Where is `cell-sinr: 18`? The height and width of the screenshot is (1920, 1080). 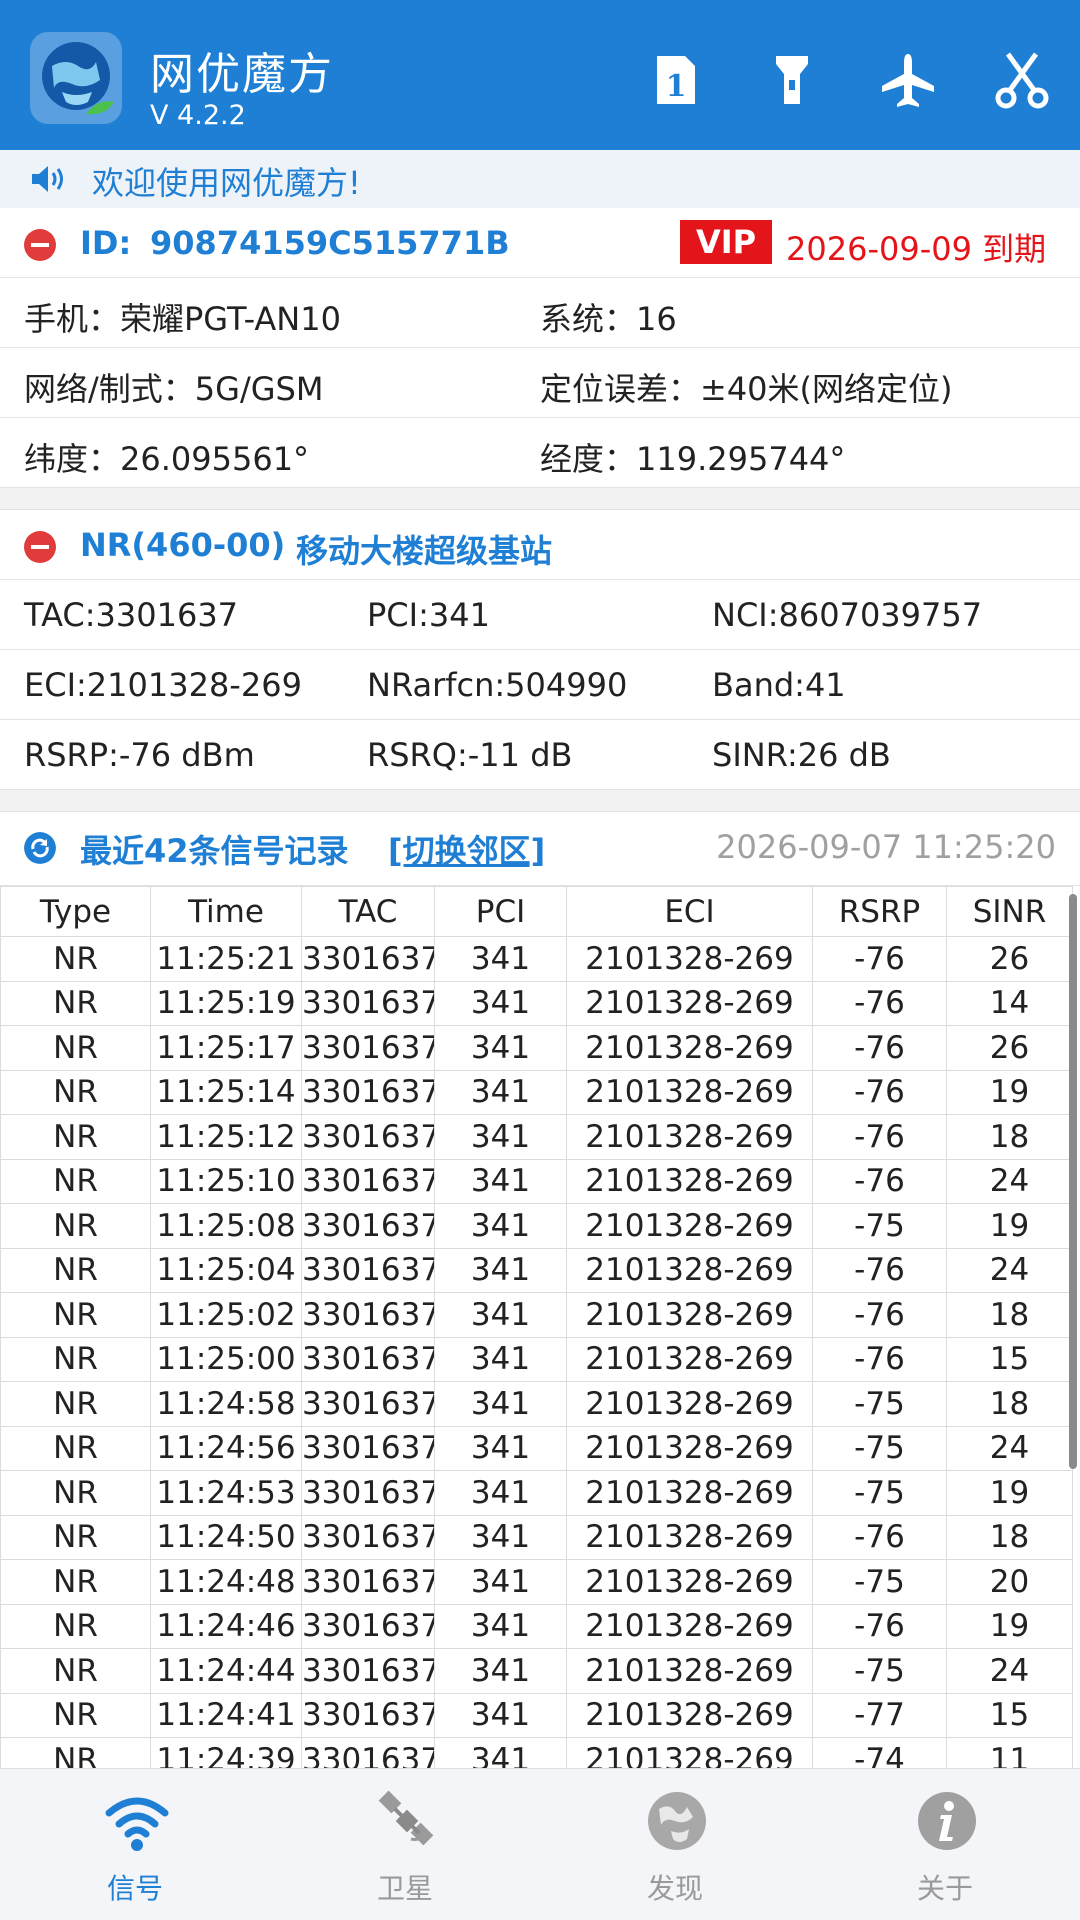
cell-sinr: 18 is located at coordinates (1009, 1404).